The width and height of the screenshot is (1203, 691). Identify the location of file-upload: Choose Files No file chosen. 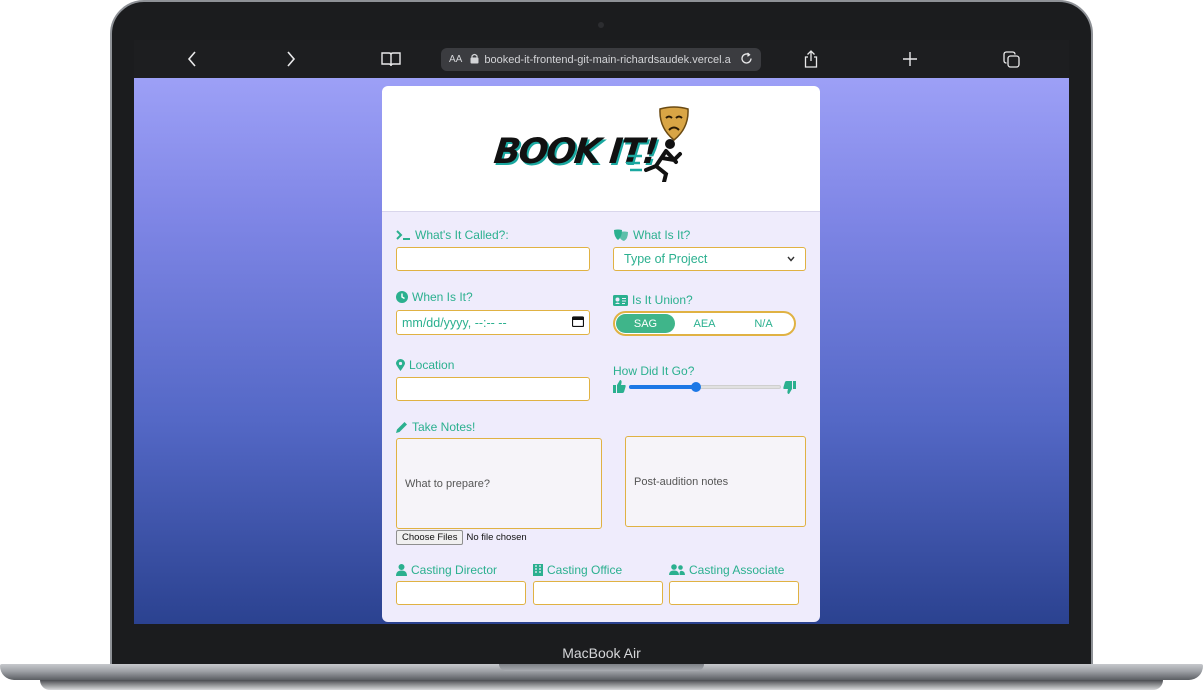
(461, 537).